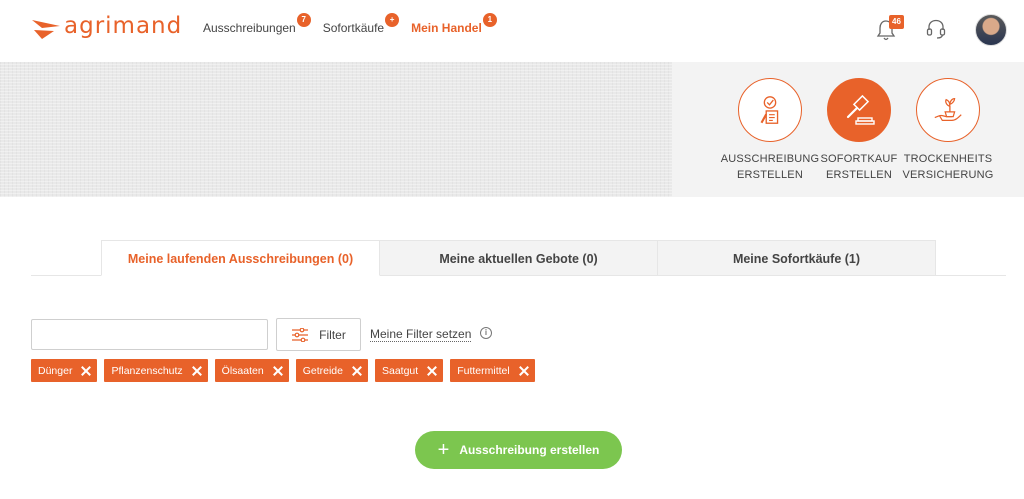  Describe the element at coordinates (991, 30) in the screenshot. I see `user-avatar` at that location.